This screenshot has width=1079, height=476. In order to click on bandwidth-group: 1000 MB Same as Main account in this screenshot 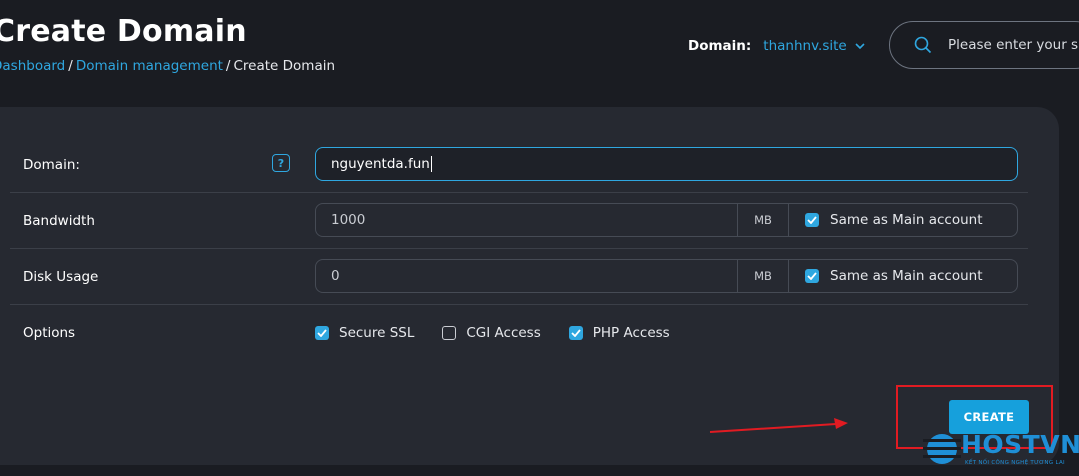, I will do `click(666, 220)`.